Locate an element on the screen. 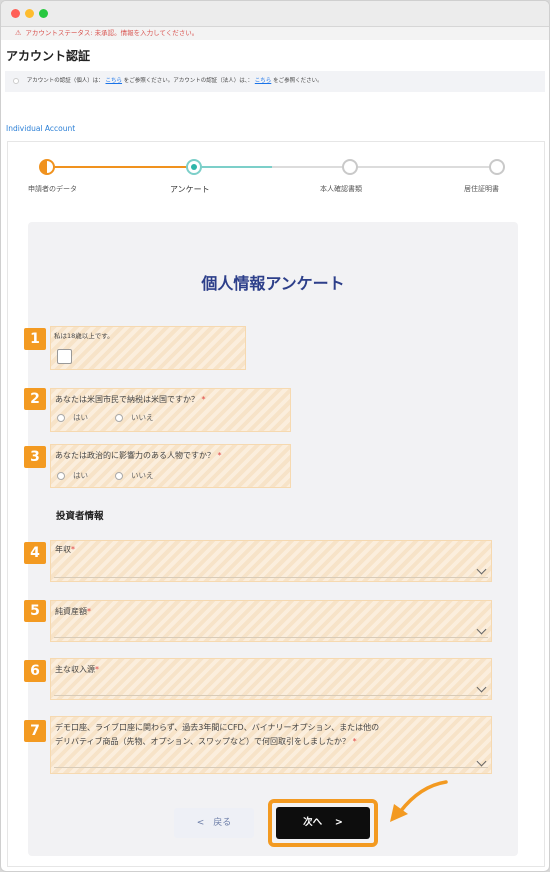  step-3-label: 本人確認書類 is located at coordinates (341, 189).